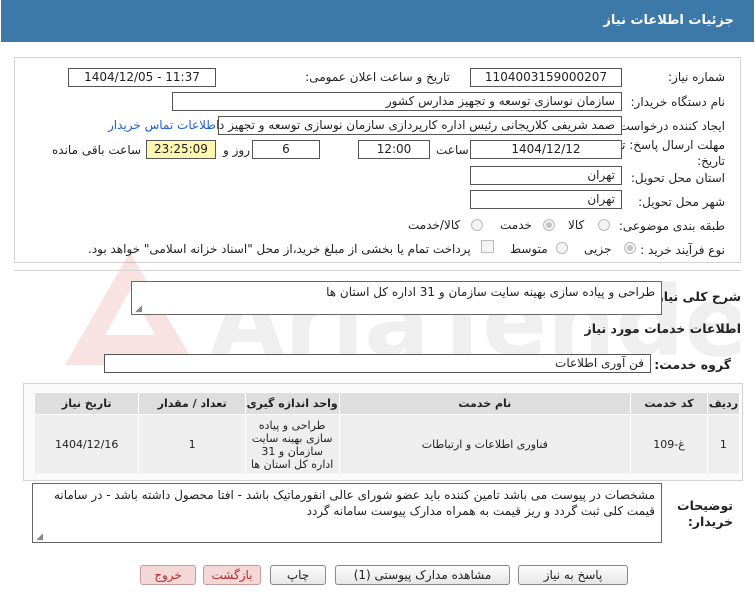  Describe the element at coordinates (668, 20) in the screenshot. I see `page-title: جزئیات اطلاعات نیاز` at that location.